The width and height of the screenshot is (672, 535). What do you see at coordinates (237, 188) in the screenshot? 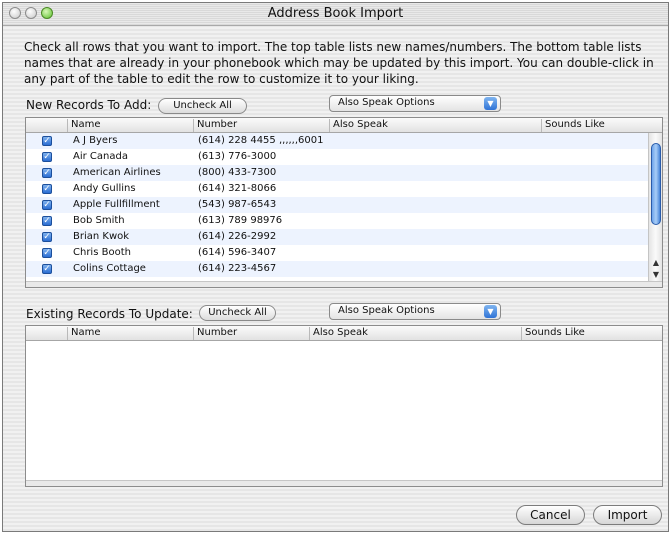
I see `number-cell: (614) 321-8066` at bounding box center [237, 188].